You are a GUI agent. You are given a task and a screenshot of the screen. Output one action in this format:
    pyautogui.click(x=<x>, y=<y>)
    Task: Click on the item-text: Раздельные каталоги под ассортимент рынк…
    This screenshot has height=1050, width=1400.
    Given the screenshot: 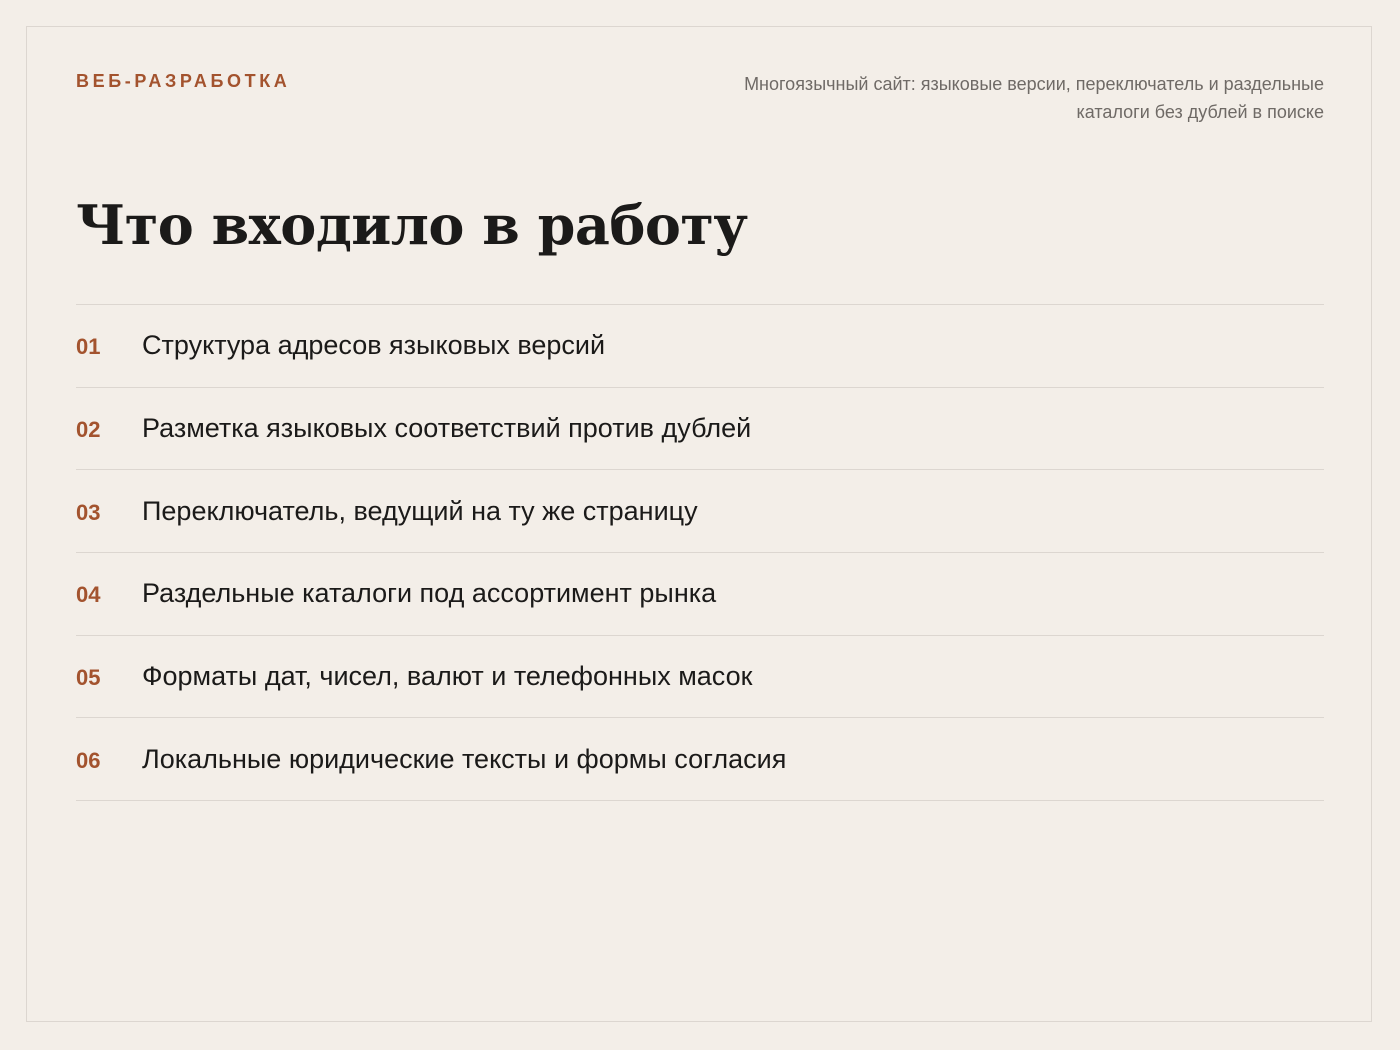 What is the action you would take?
    pyautogui.click(x=429, y=593)
    